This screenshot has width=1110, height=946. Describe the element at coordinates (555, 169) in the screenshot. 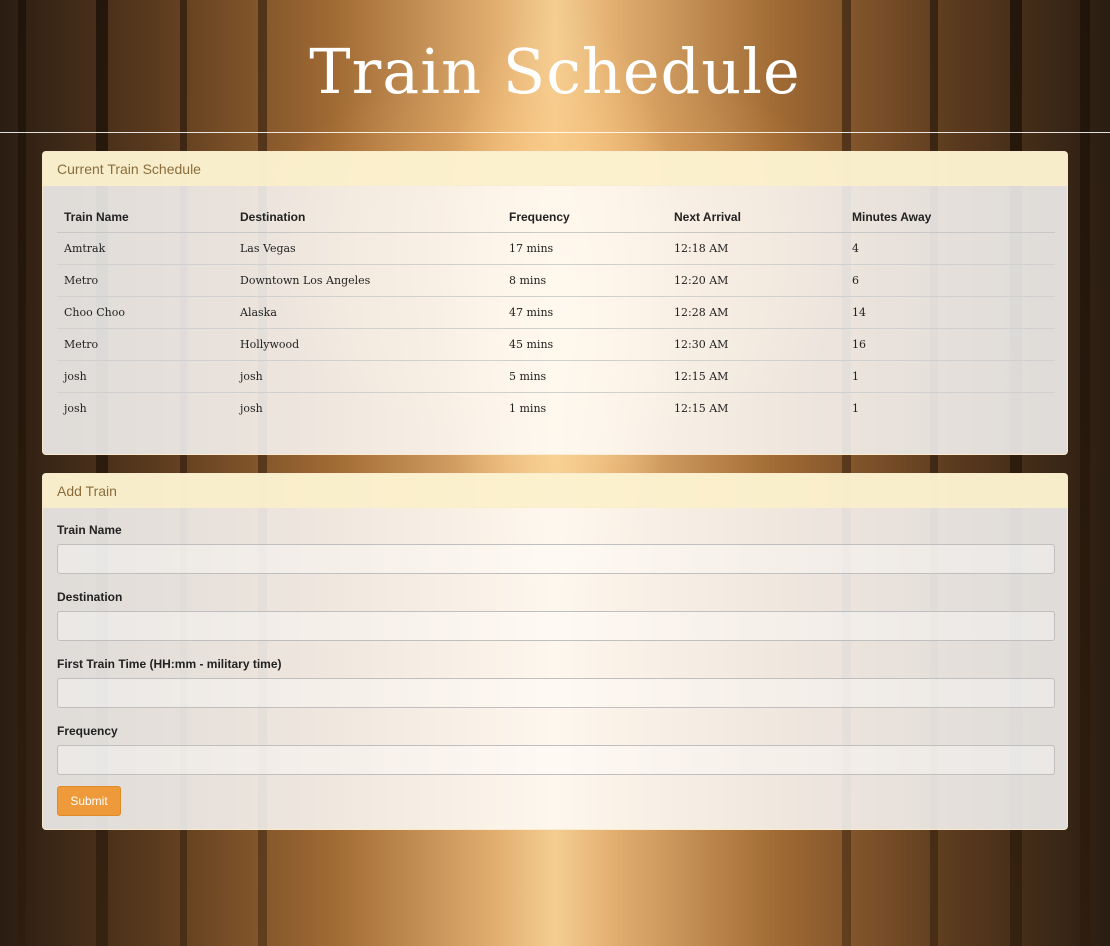

I see `schedule-panel-title: Current Train Schedule` at that location.